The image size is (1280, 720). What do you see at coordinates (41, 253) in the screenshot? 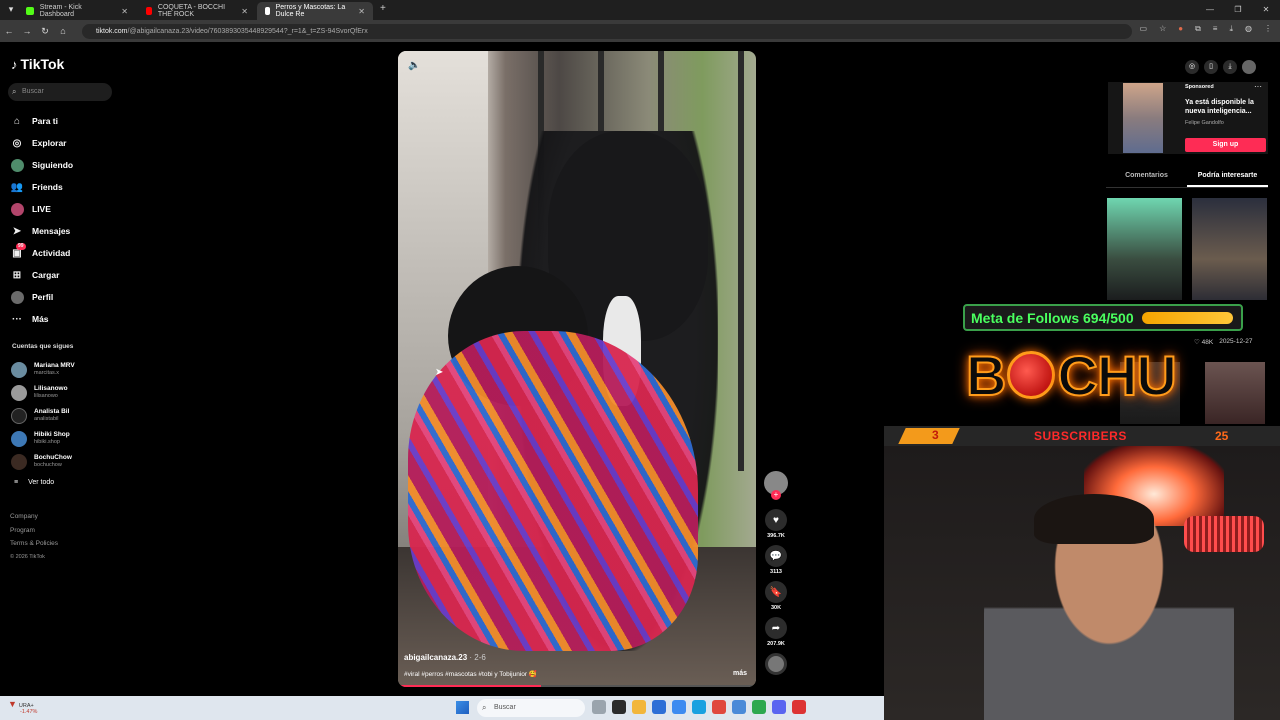
I see `sidebar-item-actividad: ▣ 99 Actividad` at bounding box center [41, 253].